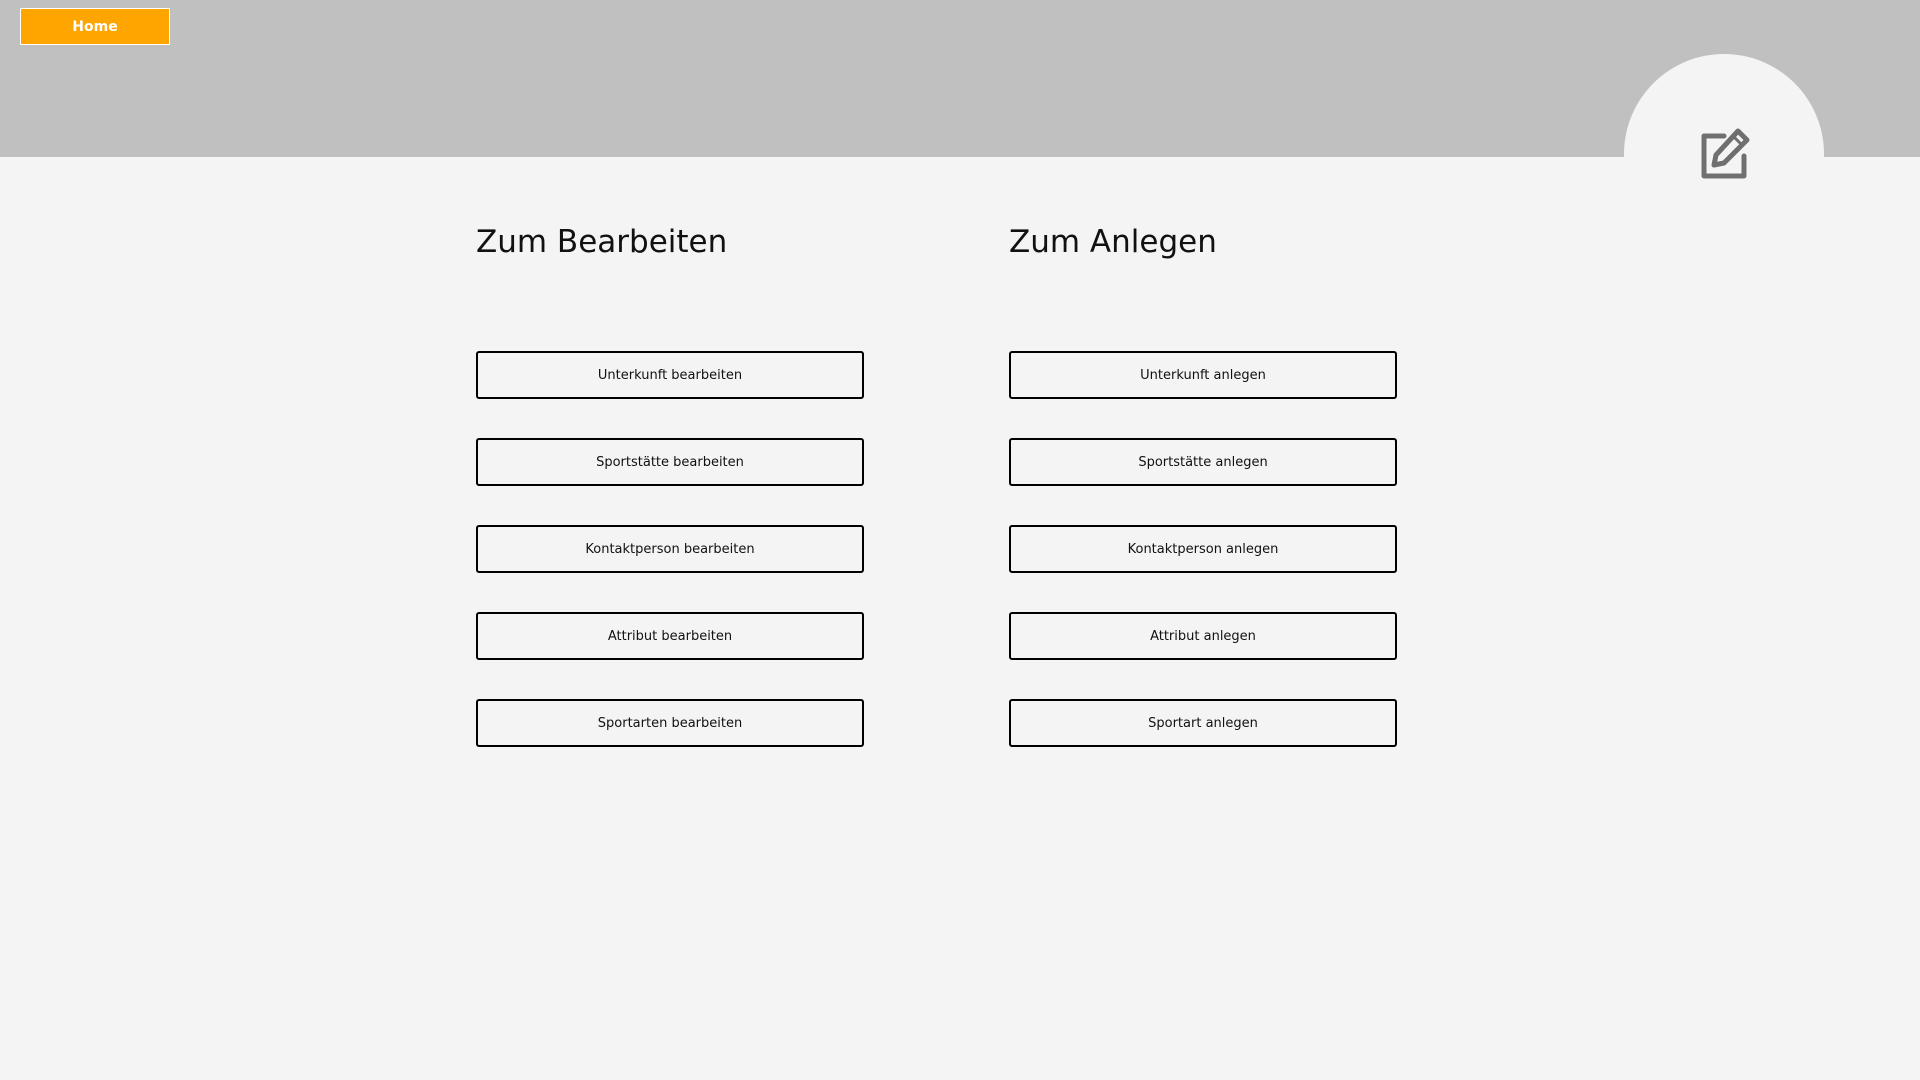  I want to click on edit-badge, so click(1724, 154).